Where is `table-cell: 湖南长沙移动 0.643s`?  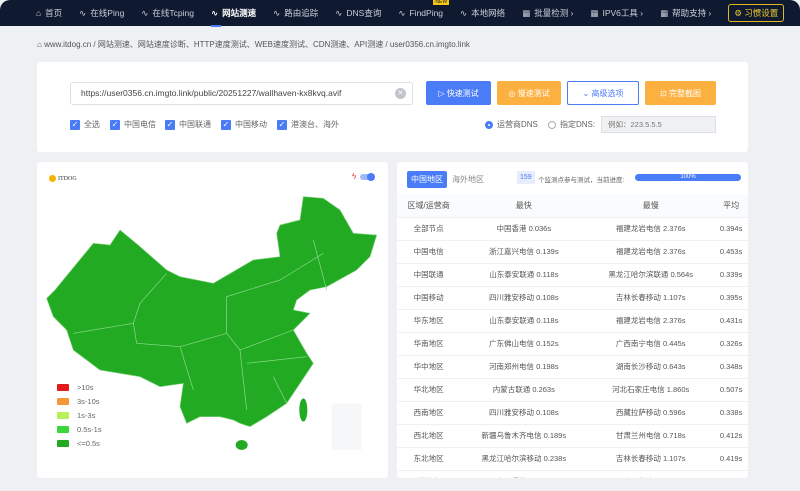
table-cell: 湖南长沙移动 0.643s is located at coordinates (651, 367).